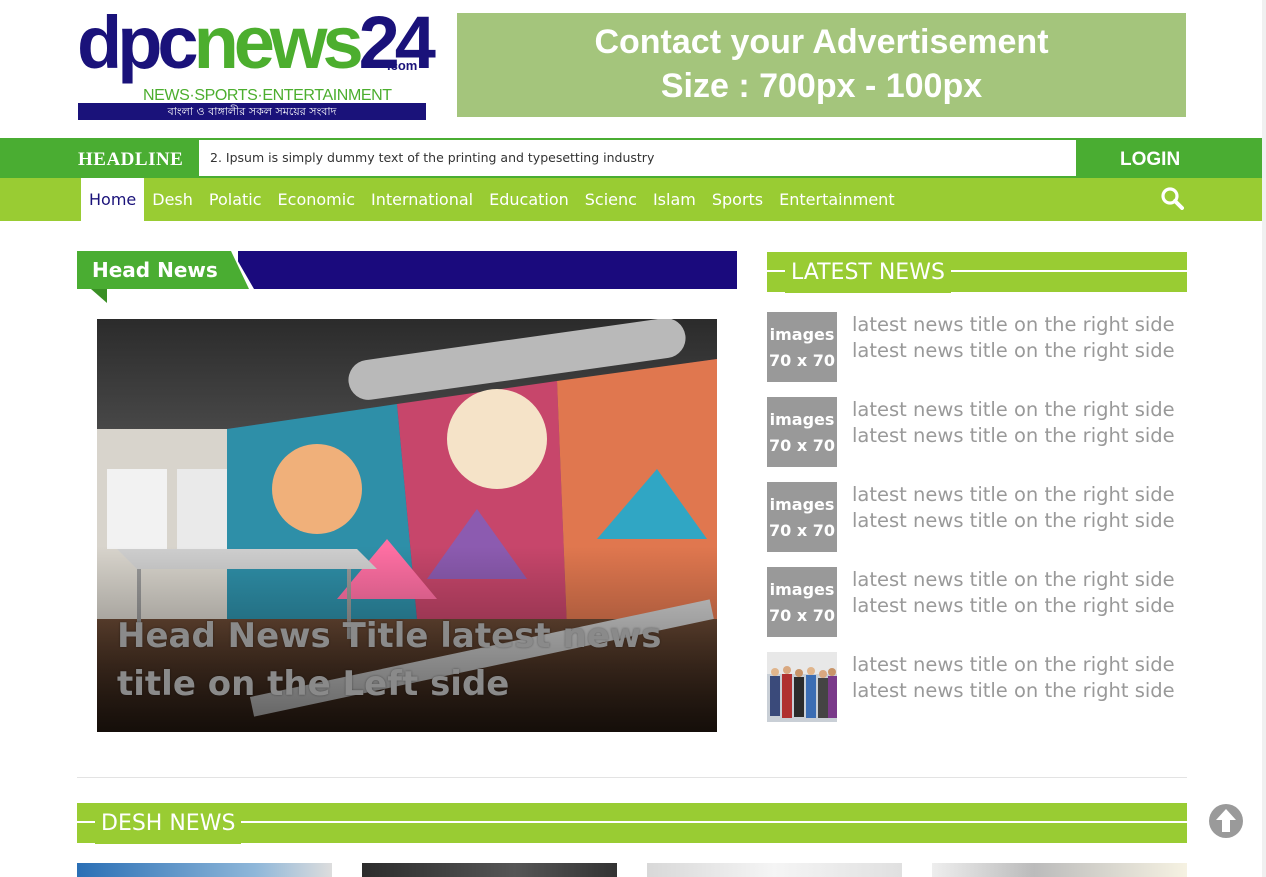 This screenshot has height=877, width=1266. Describe the element at coordinates (422, 199) in the screenshot. I see `nav-item-international: International` at that location.